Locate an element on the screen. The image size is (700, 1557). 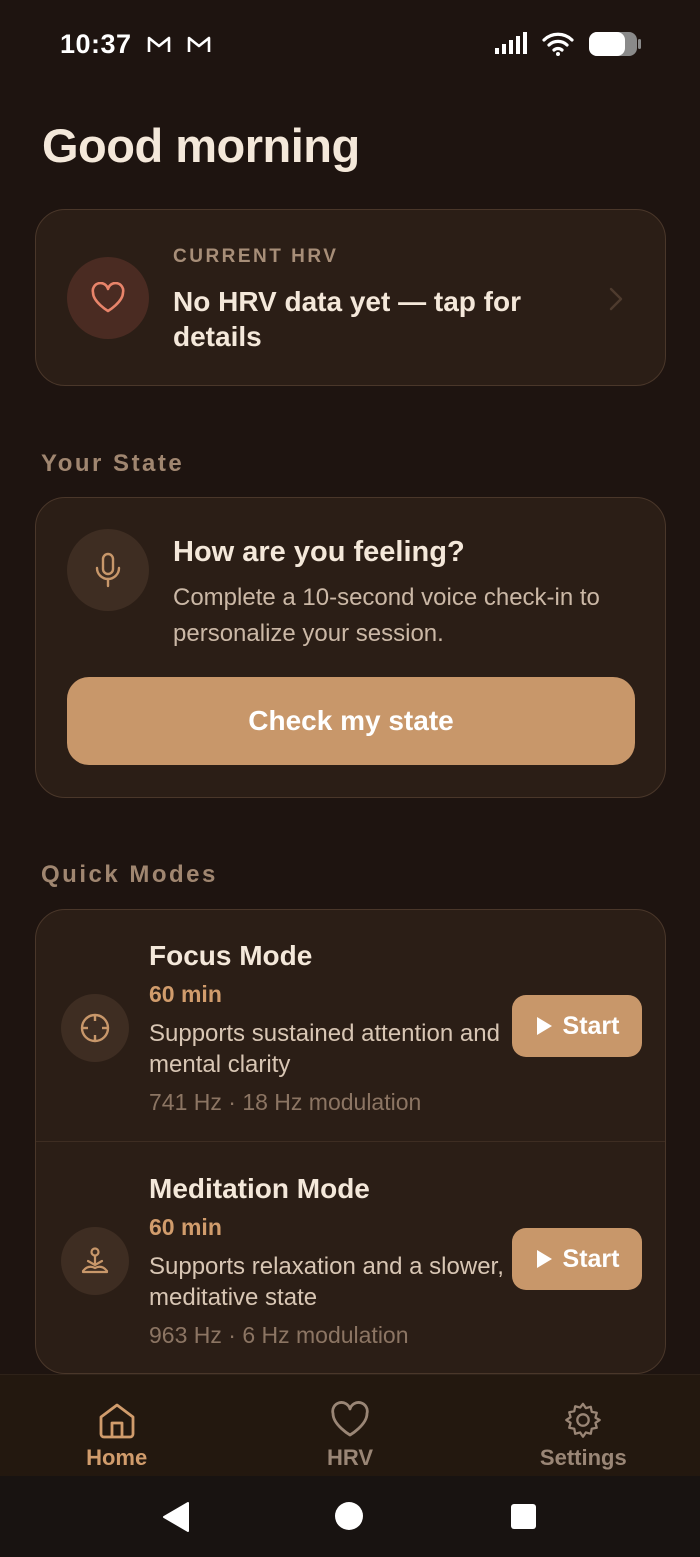
home-circle-icon is located at coordinates (349, 1516).